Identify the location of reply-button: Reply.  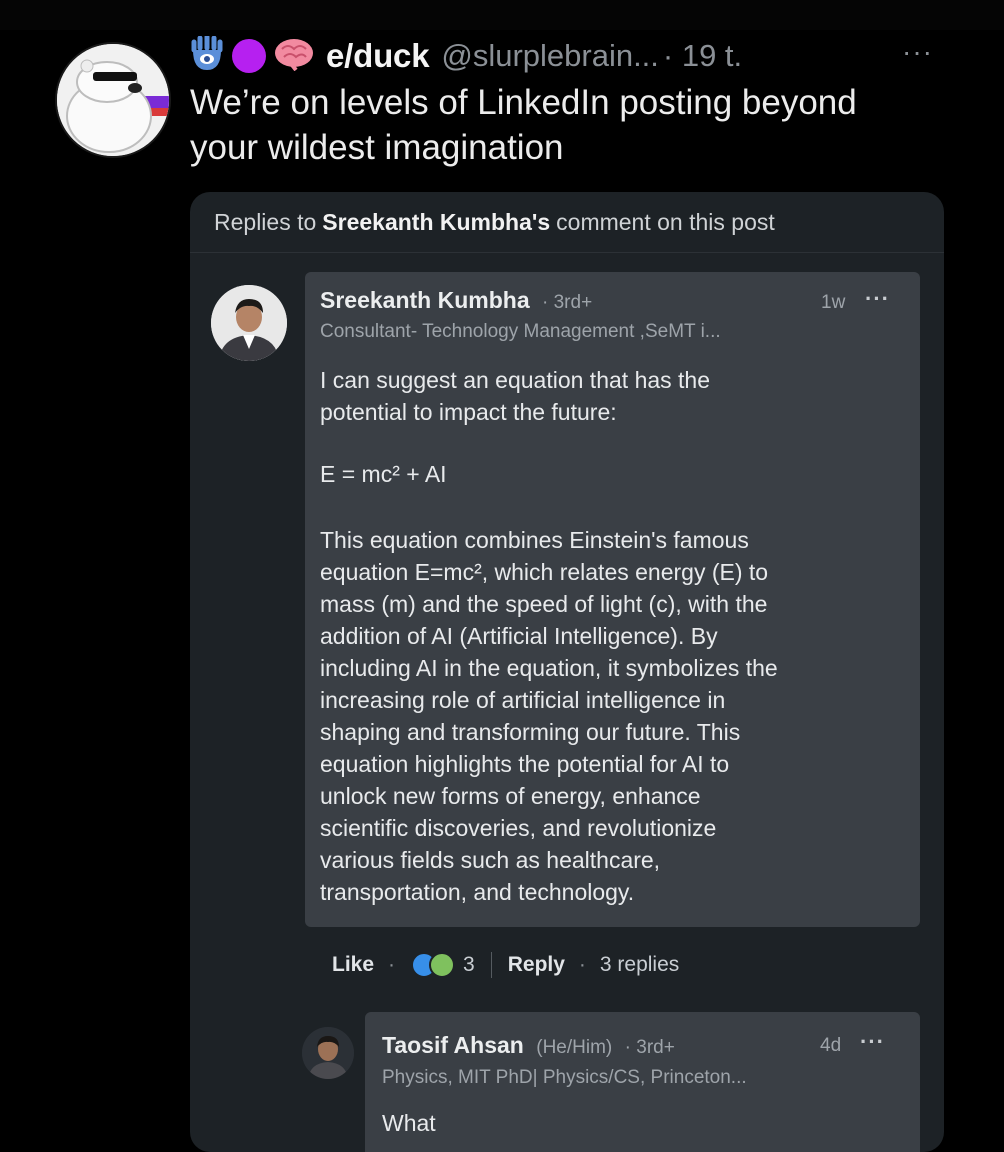
(536, 965).